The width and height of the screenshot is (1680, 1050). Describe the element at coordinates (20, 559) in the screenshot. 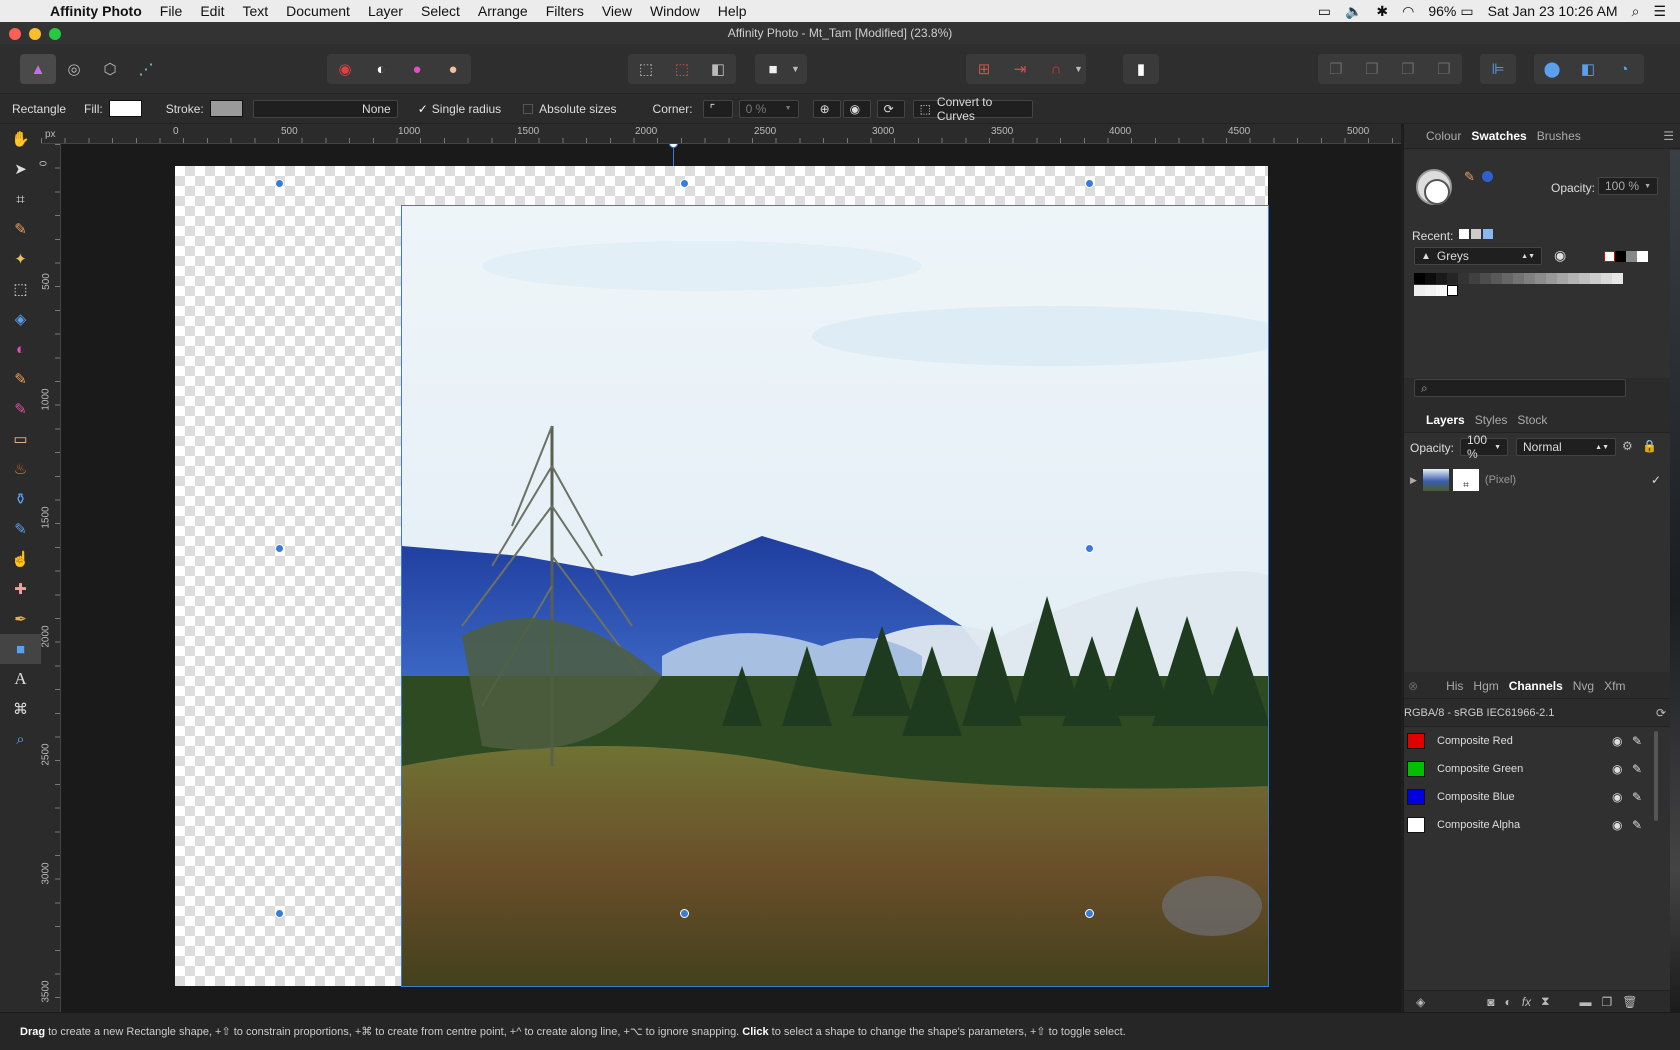

I see `smudge-brush-icon: ☝` at that location.